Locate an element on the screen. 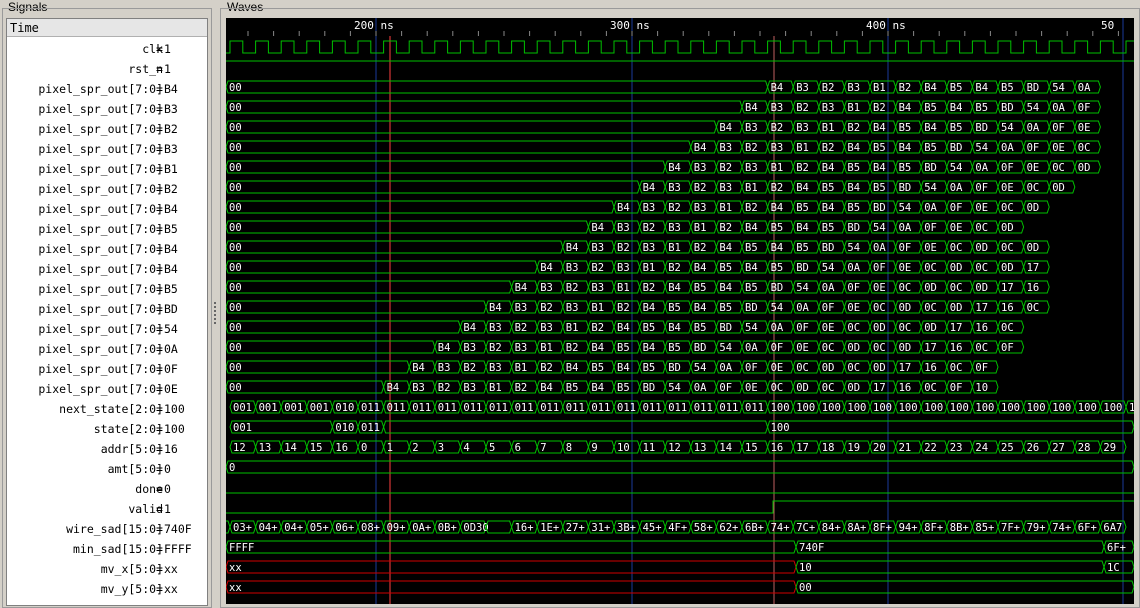 The image size is (1140, 608). next-state-value-label: 011 is located at coordinates (421, 408).